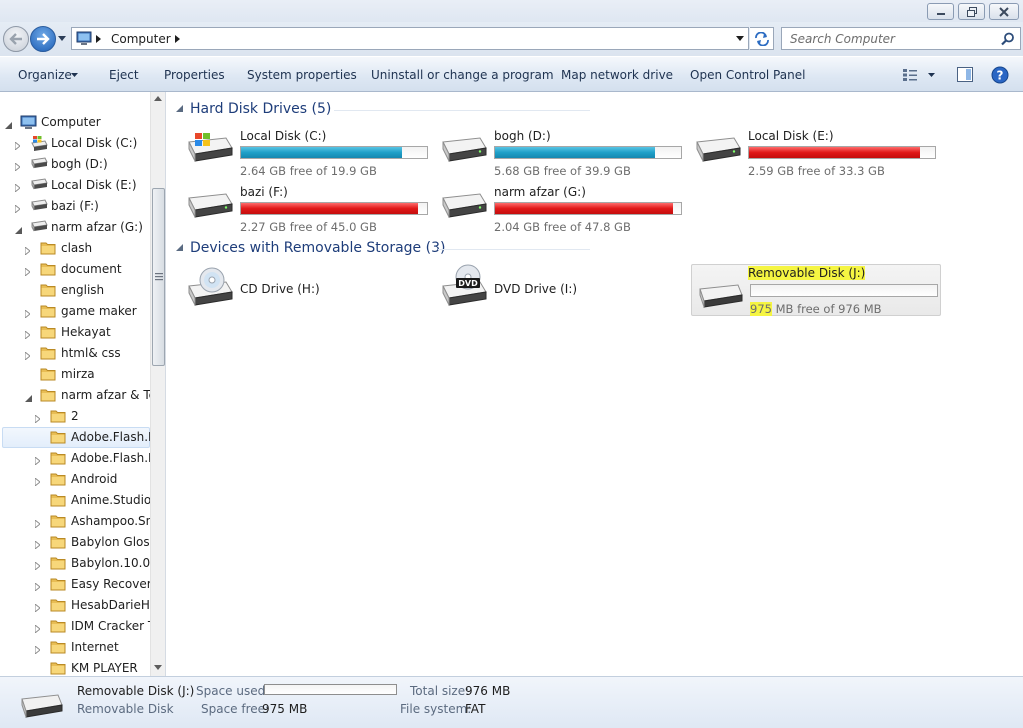  I want to click on tree-item-2: 2, so click(75, 416).